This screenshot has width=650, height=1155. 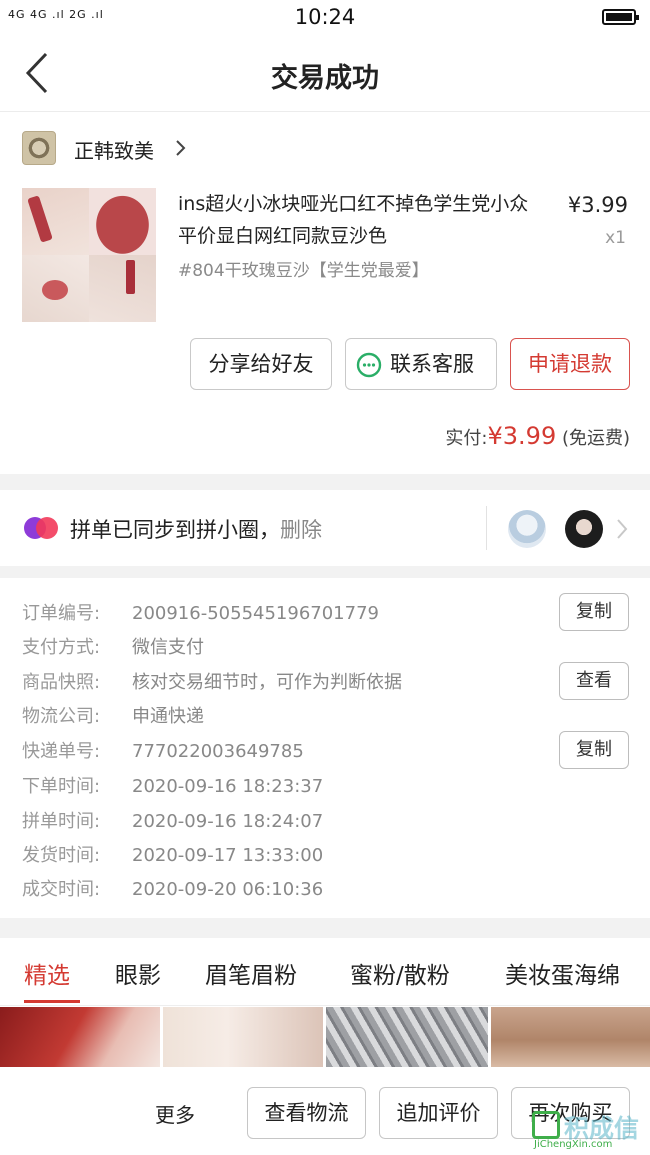 I want to click on detail-payment-method: 支付方式: 微信支付, so click(x=113, y=646).